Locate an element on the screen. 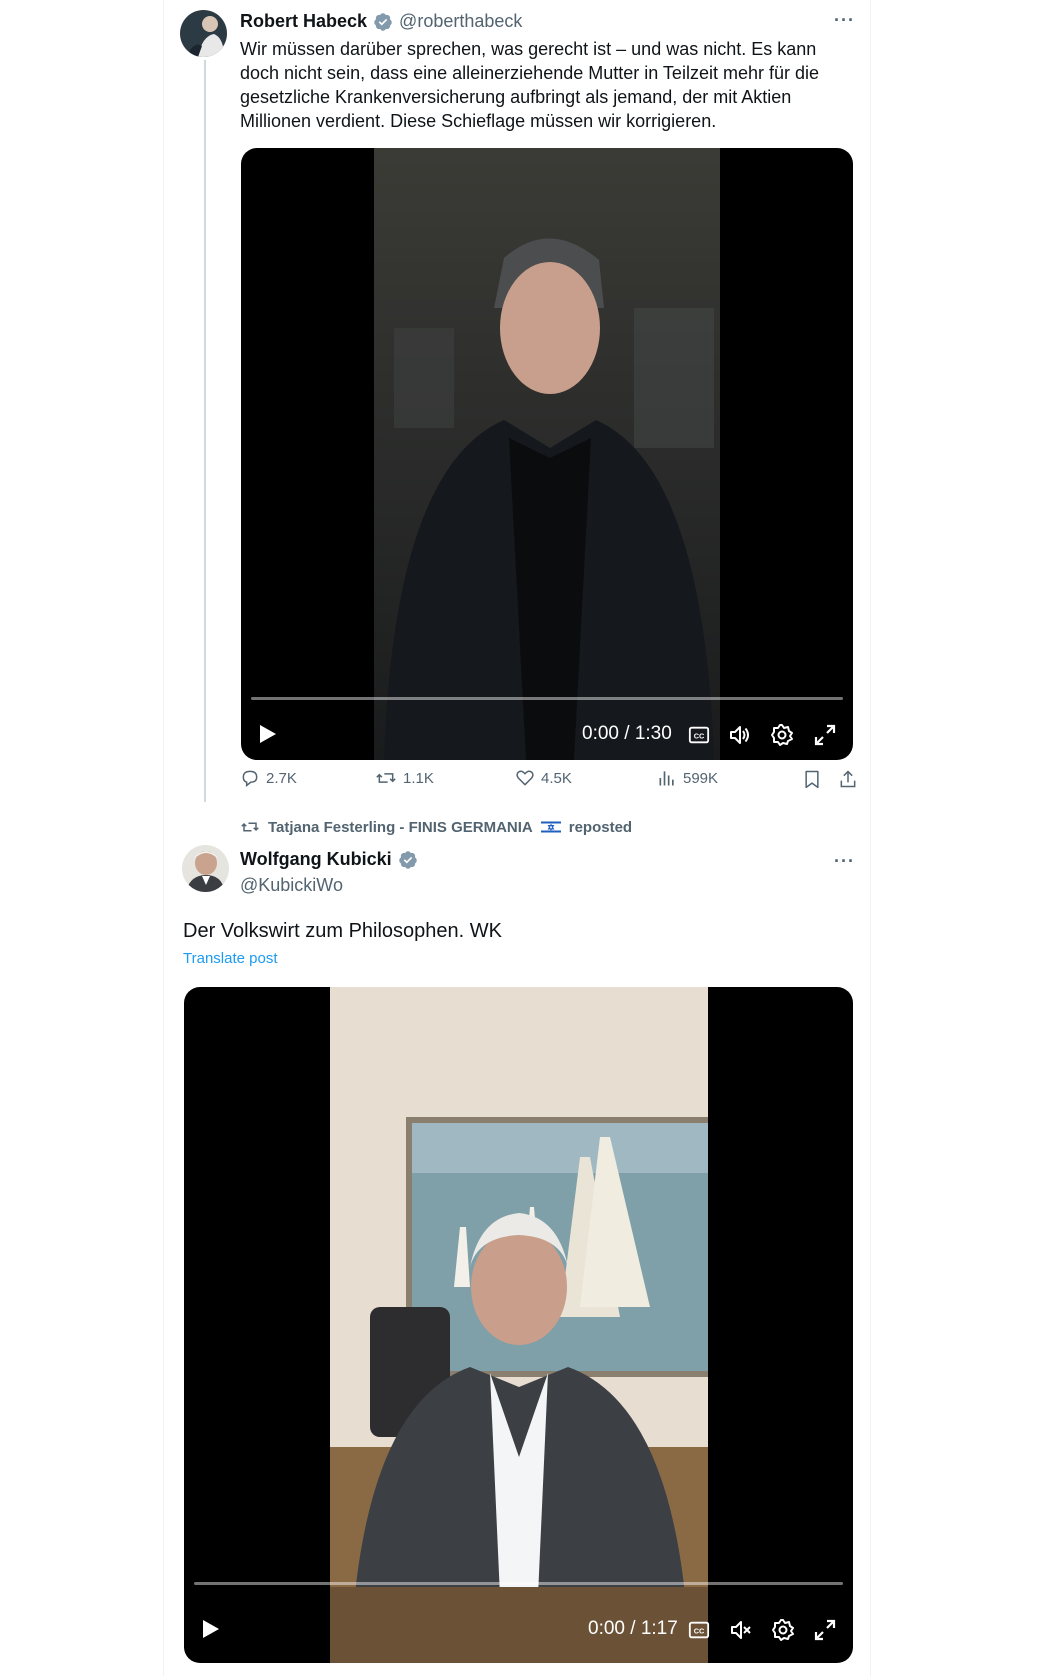 The height and width of the screenshot is (1676, 1050). like-button: 4.5K is located at coordinates (543, 778).